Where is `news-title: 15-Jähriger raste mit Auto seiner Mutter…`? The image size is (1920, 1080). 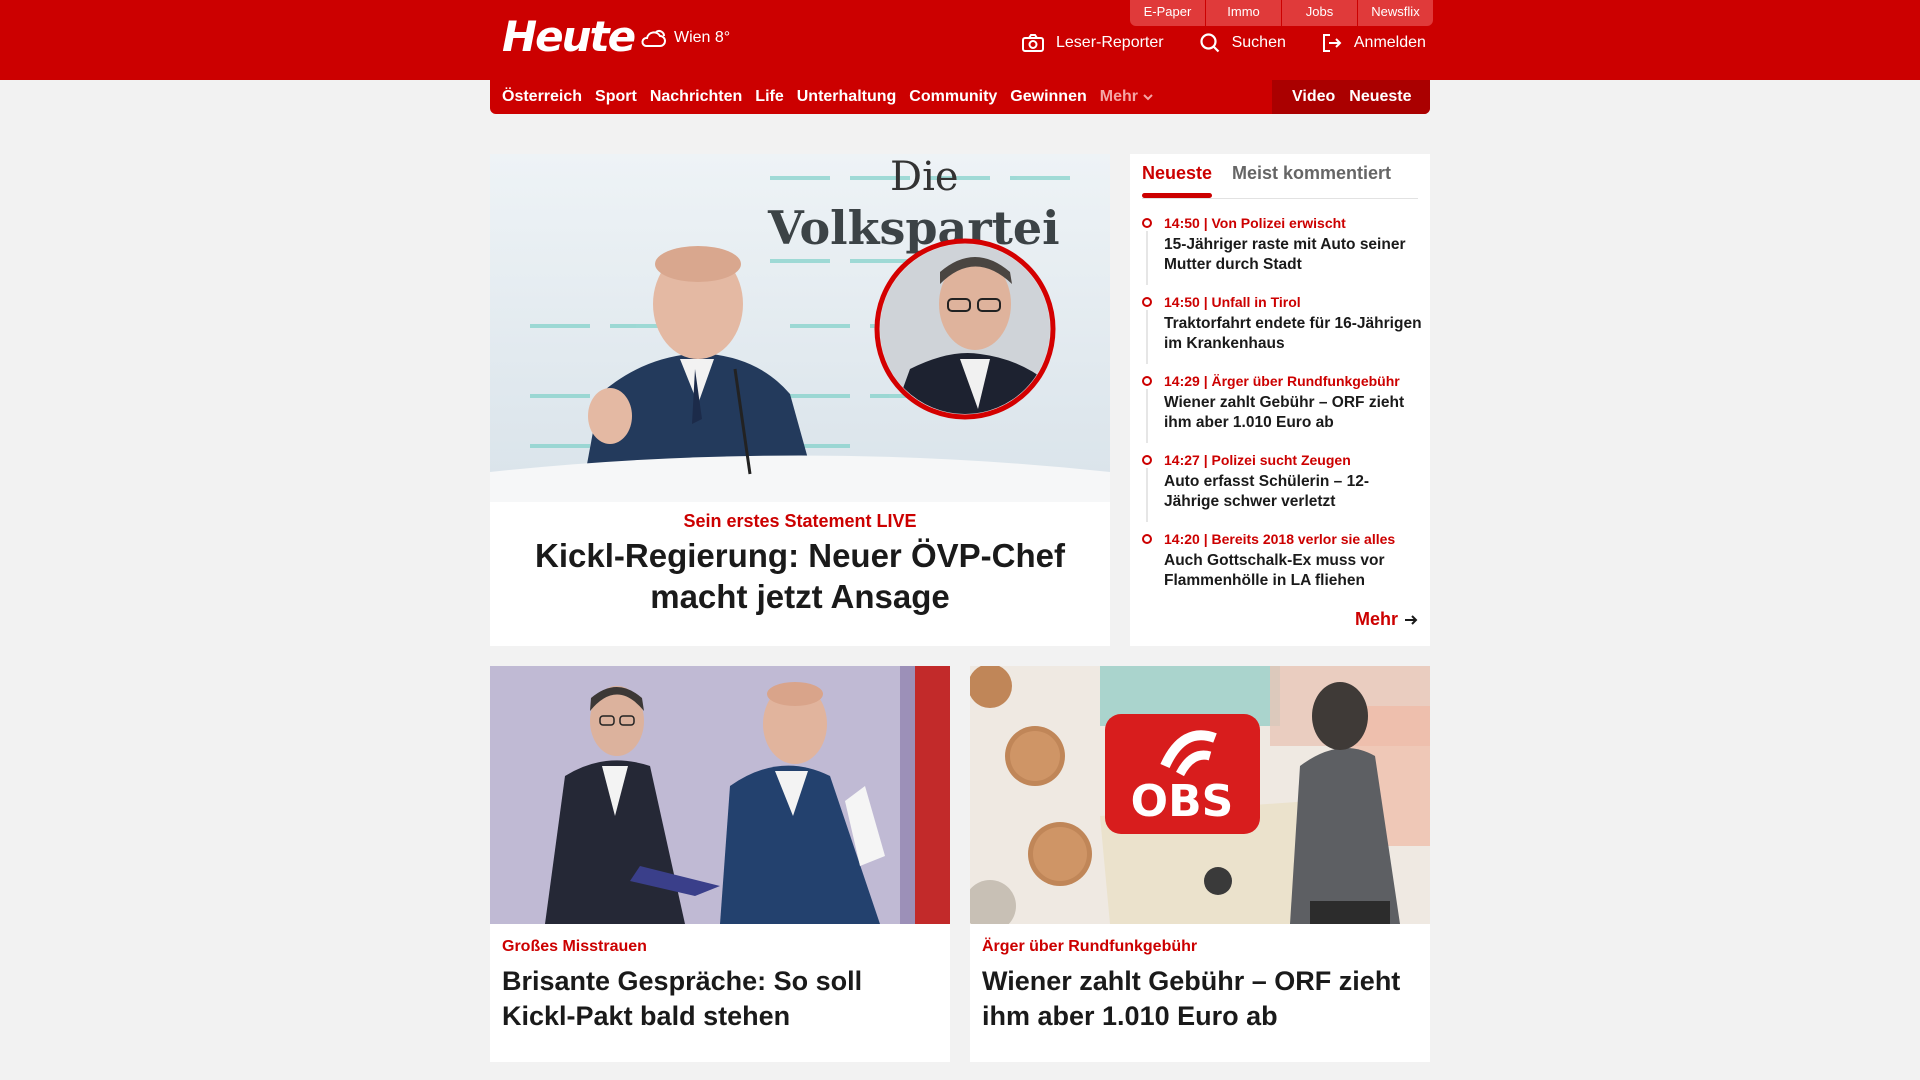
news-title: 15-Jähriger raste mit Auto seiner Mutter… is located at coordinates (1293, 255).